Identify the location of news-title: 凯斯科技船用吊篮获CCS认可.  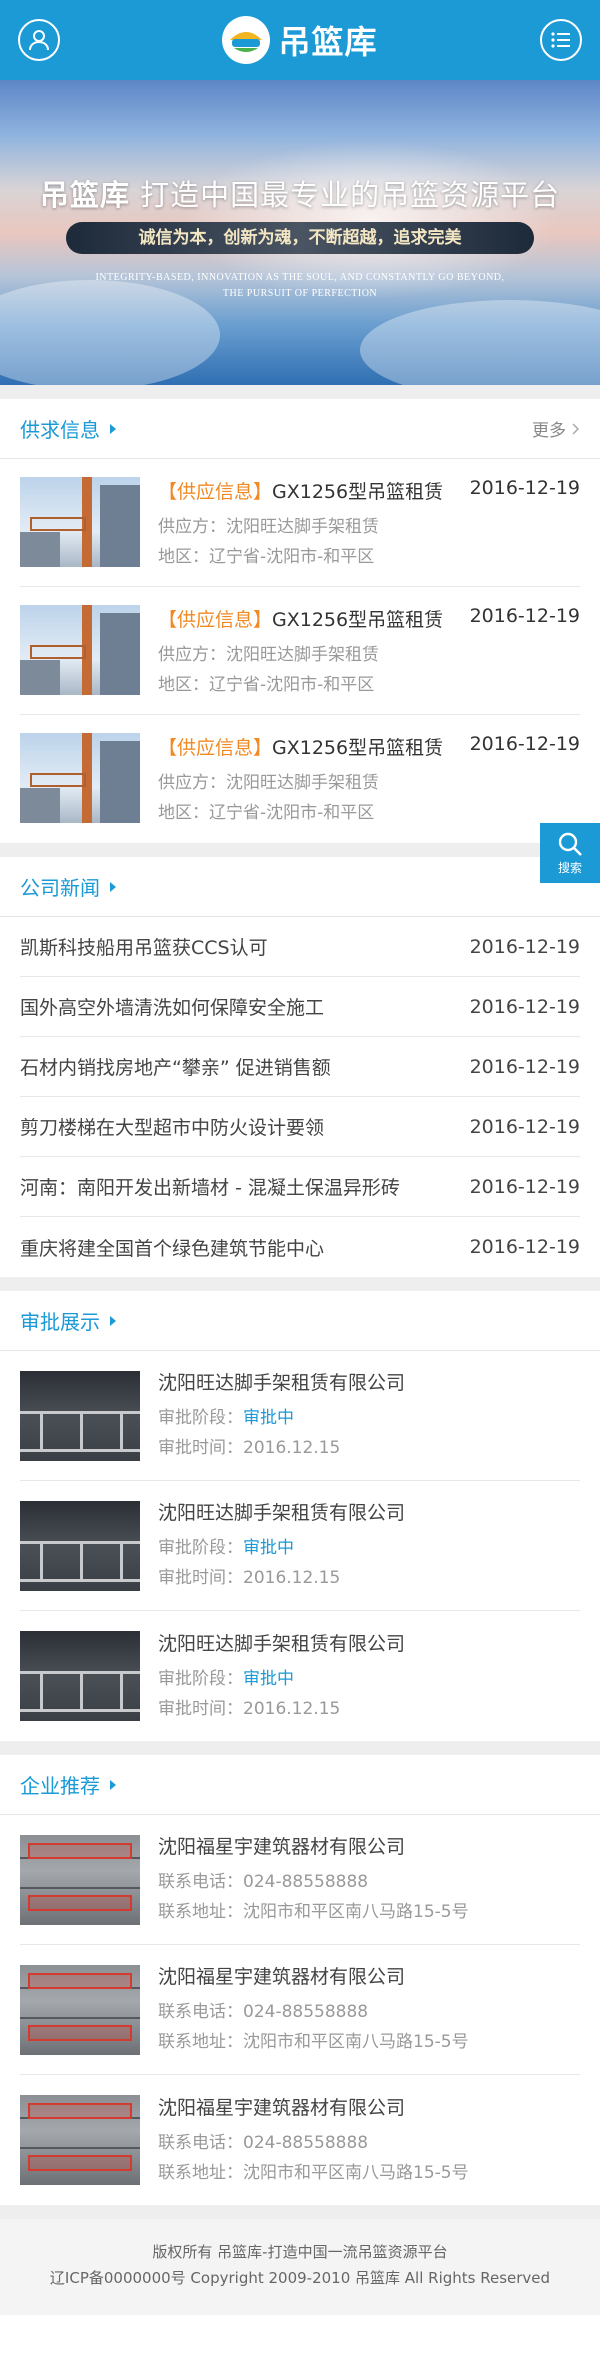
(144, 948).